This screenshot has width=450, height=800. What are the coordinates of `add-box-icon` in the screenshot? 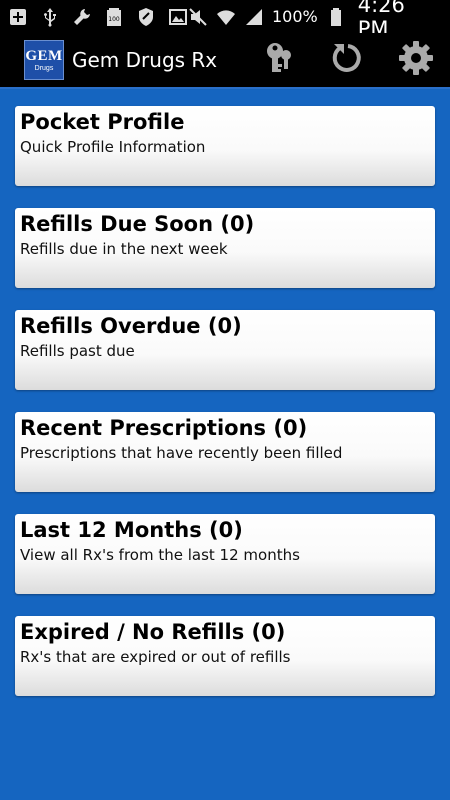 It's located at (18, 17).